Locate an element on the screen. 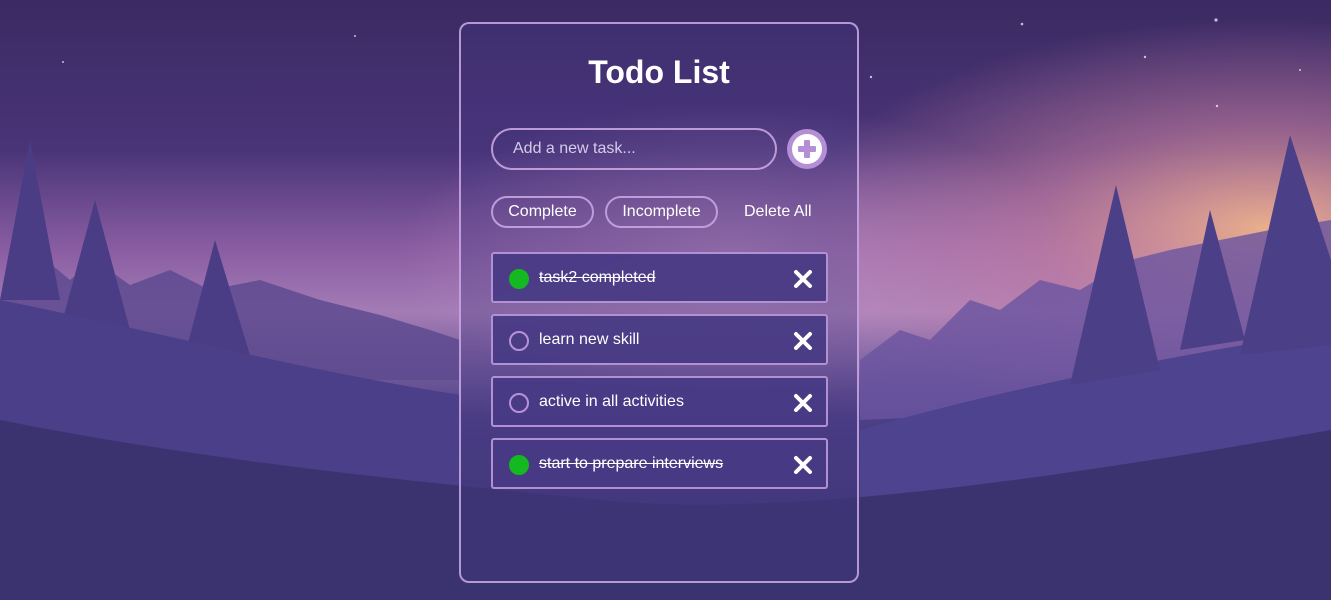 This screenshot has width=1331, height=600. page-title: Todo List is located at coordinates (659, 72).